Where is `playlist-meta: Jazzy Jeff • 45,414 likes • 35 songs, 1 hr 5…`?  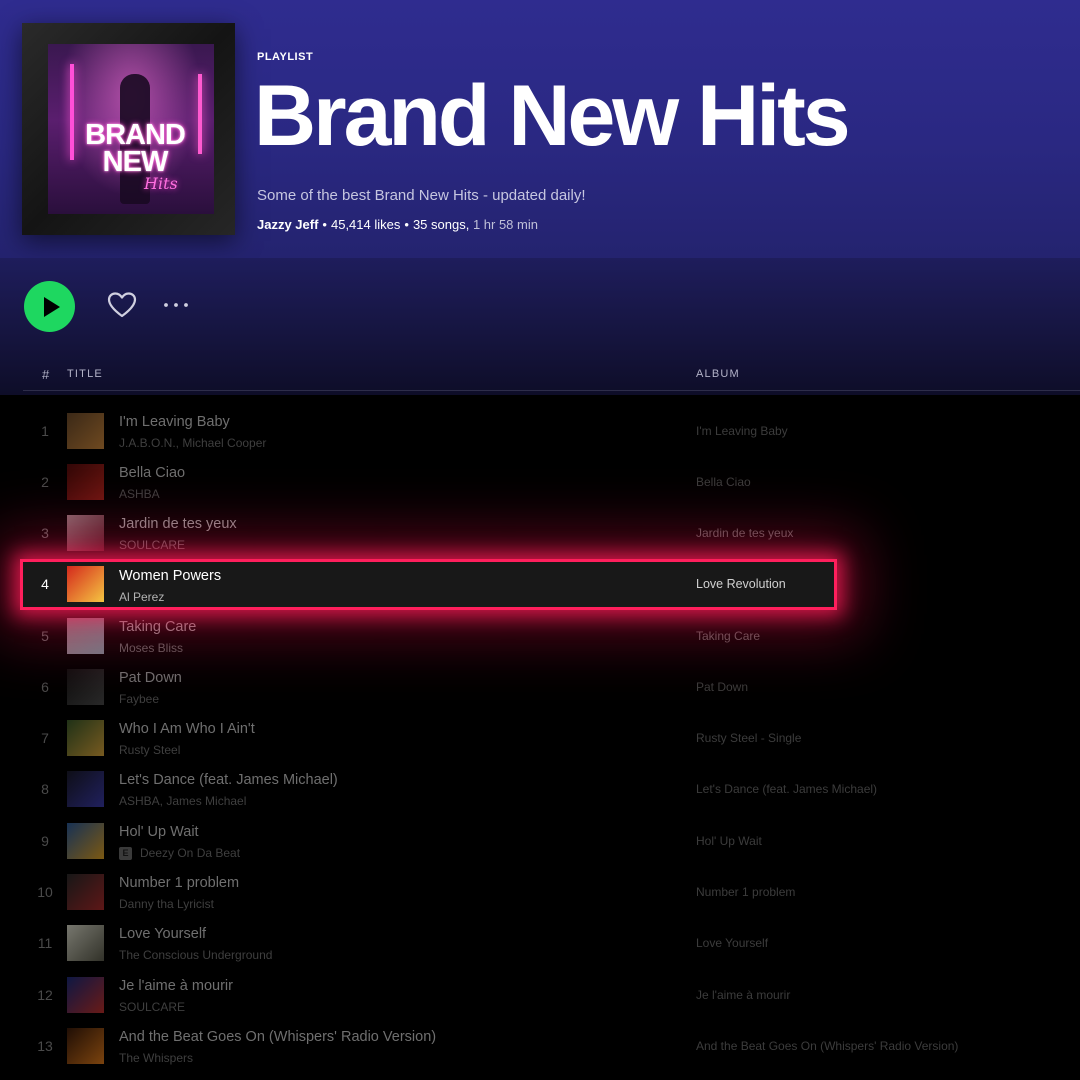 playlist-meta: Jazzy Jeff • 45,414 likes • 35 songs, 1 hr 5… is located at coordinates (397, 224).